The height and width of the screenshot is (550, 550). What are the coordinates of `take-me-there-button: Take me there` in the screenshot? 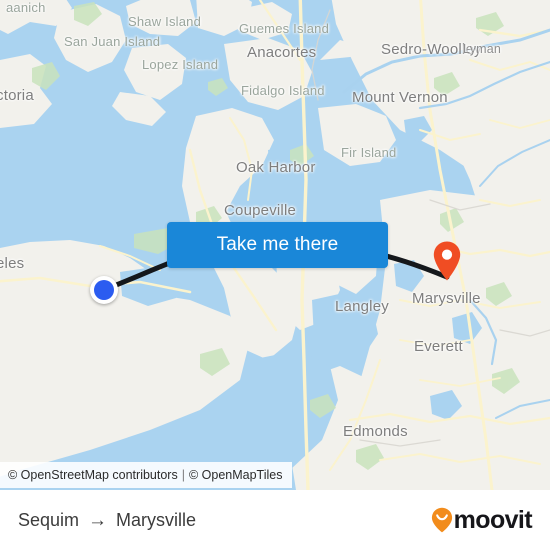 It's located at (277, 245).